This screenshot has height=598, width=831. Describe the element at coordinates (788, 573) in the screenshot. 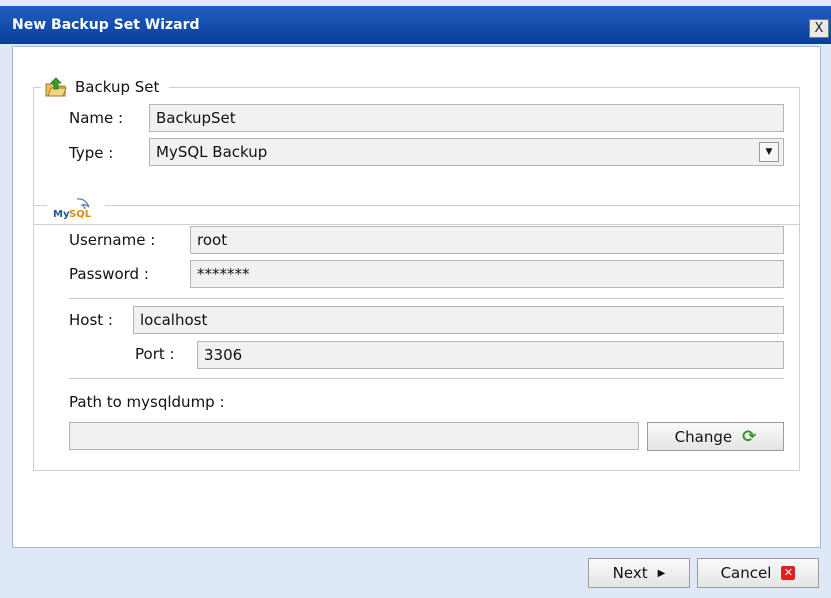

I see `cancel-icon: ✕` at that location.